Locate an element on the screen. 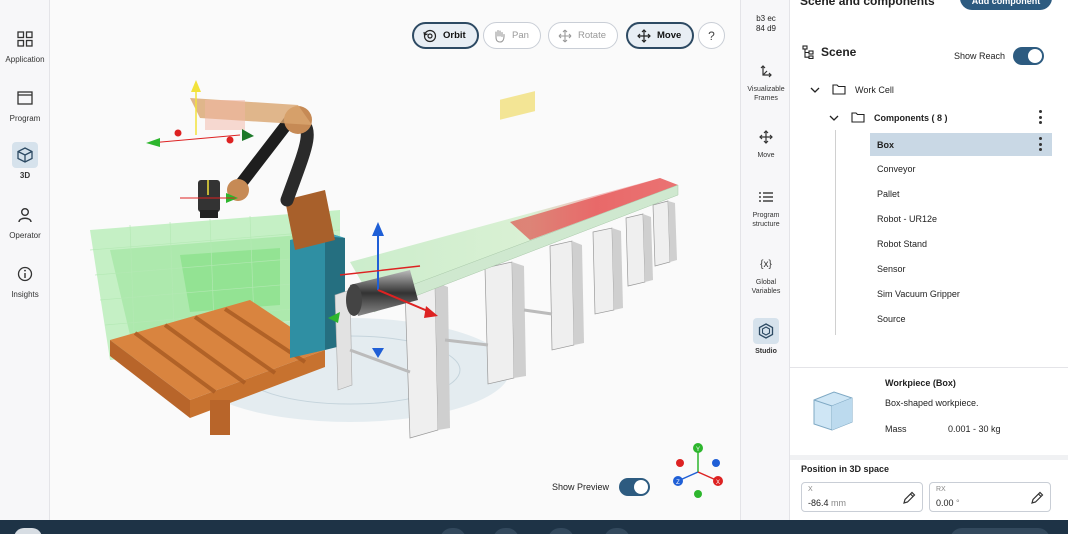 Image resolution: width=1068 pixels, height=534 pixels. tree-label: Conveyor is located at coordinates (896, 169).